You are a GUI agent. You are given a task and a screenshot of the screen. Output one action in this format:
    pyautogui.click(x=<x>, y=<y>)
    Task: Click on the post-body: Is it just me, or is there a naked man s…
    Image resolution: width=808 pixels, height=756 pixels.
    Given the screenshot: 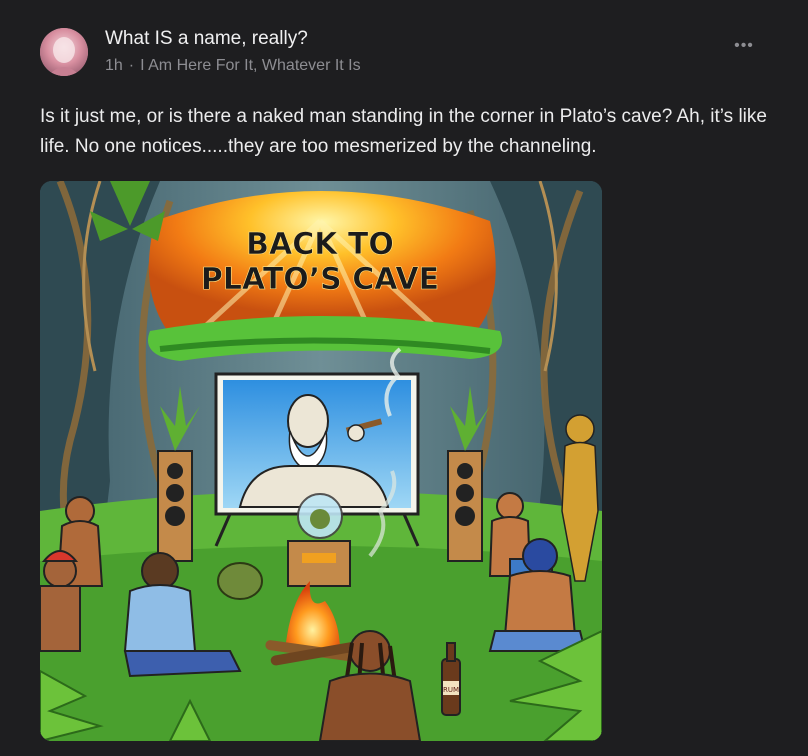 What is the action you would take?
    pyautogui.click(x=403, y=131)
    